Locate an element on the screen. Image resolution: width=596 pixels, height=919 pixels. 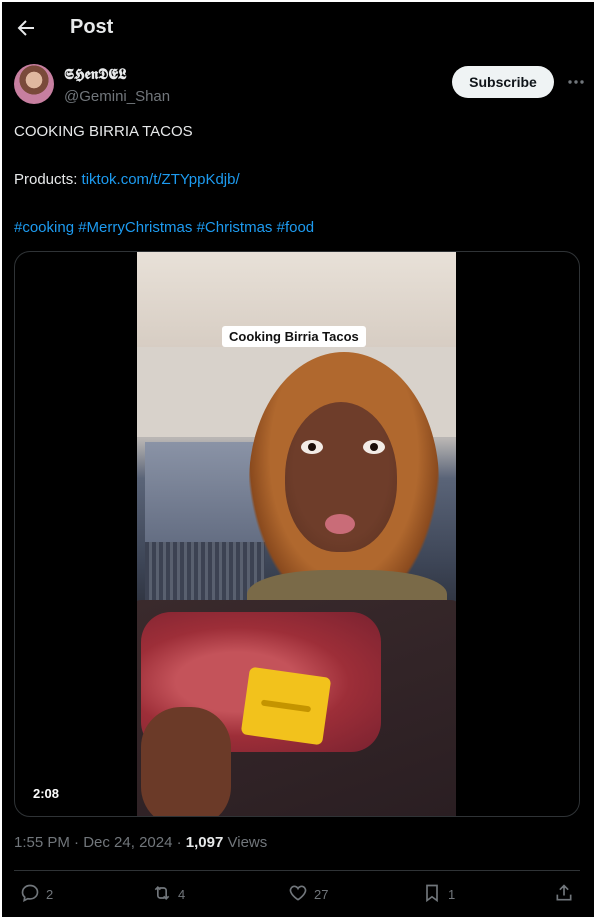
products-link: tiktok.com/t/ZTYppKdjb/ is located at coordinates (161, 179).